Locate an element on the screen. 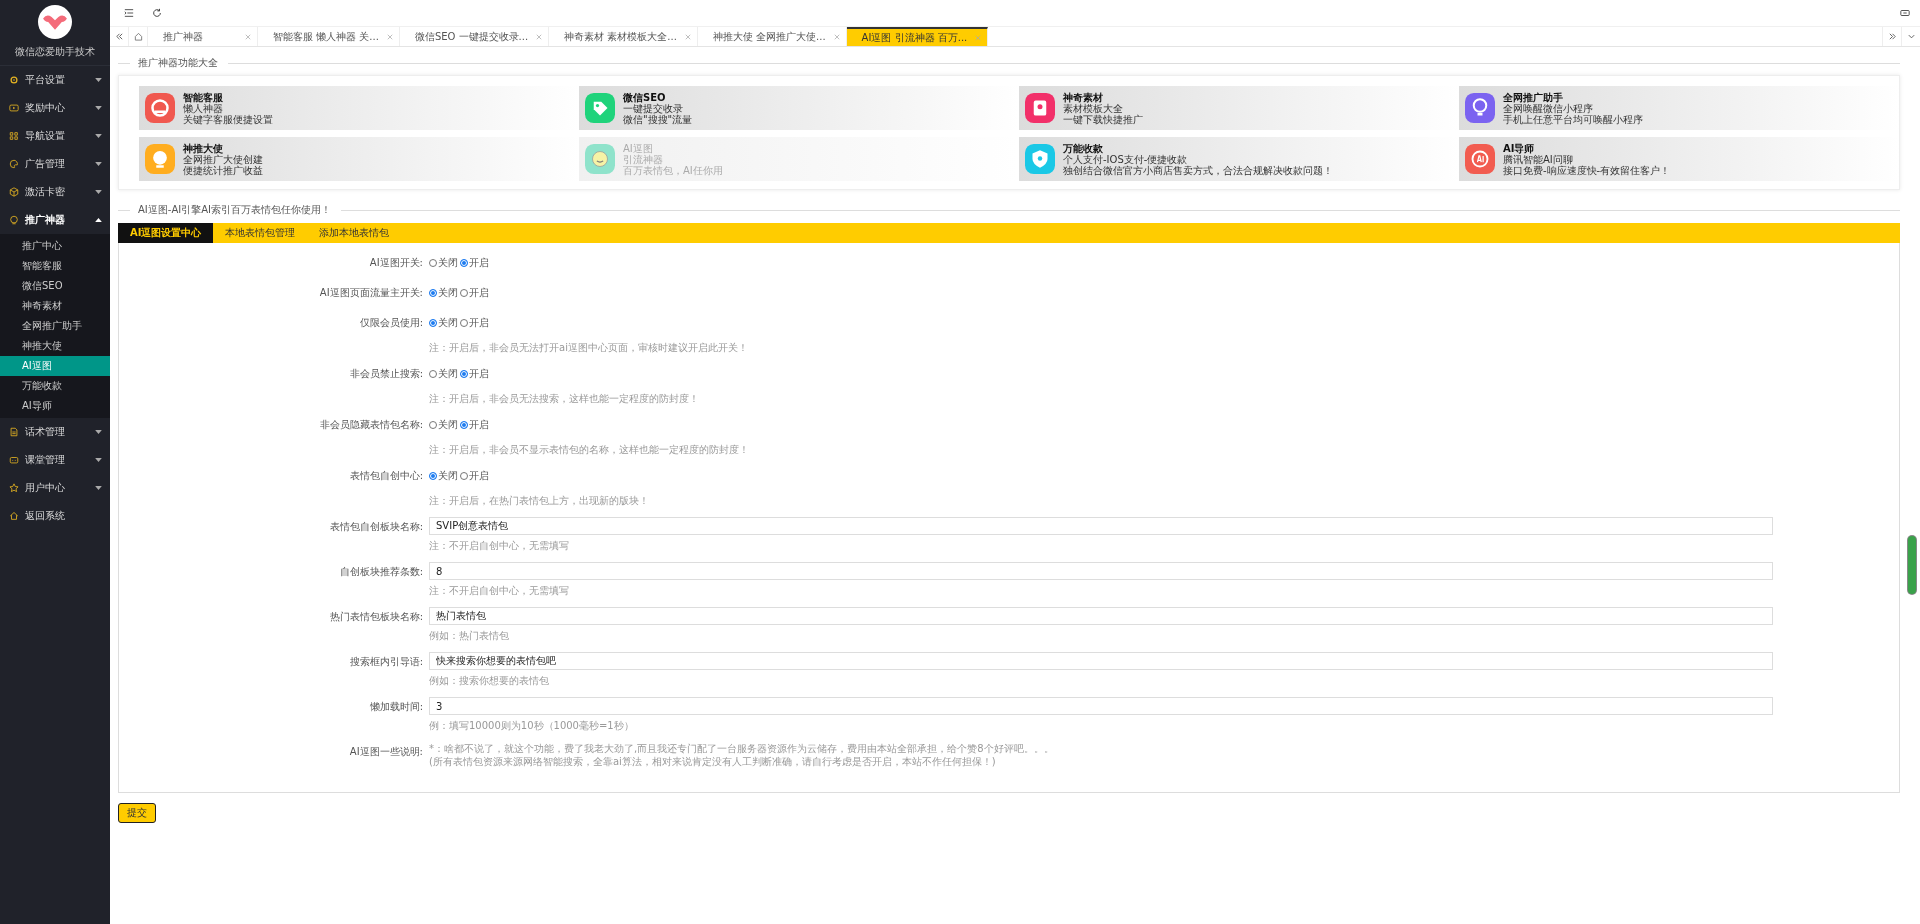 The image size is (1920, 924). field-label: AI逗图页面流量主开关: is located at coordinates (371, 293).